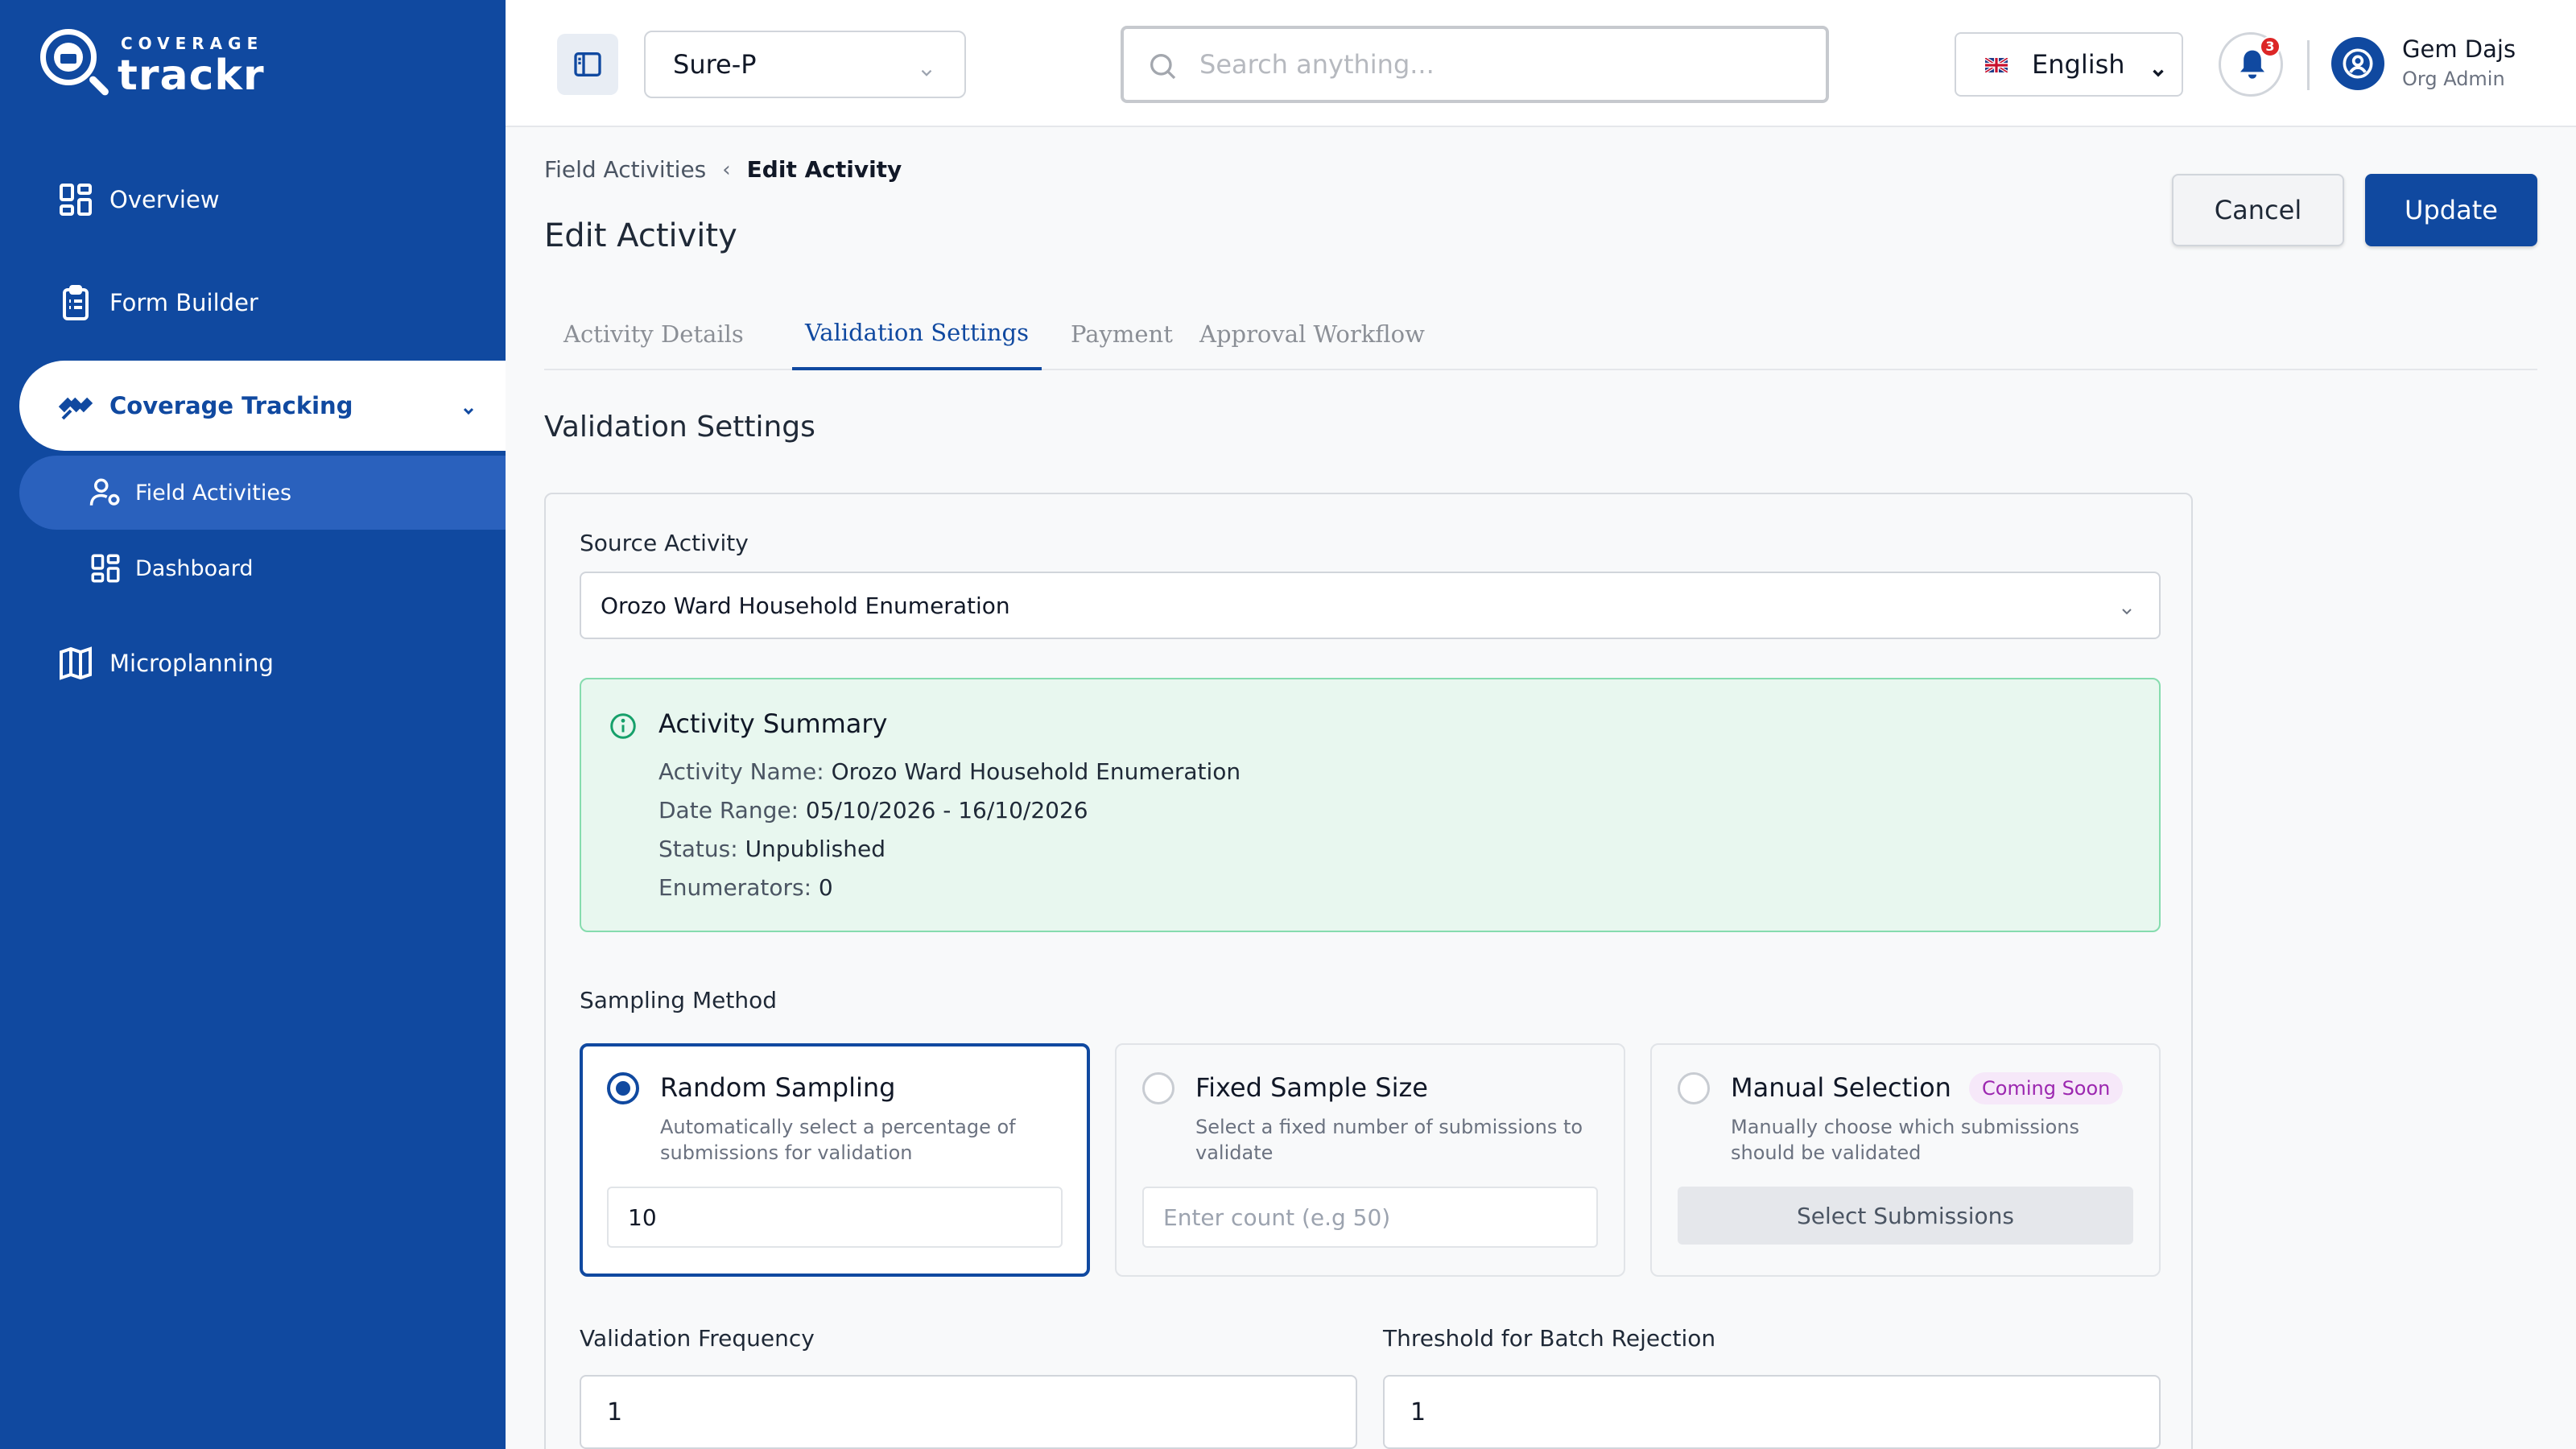 This screenshot has width=2576, height=1449. What do you see at coordinates (640, 235) in the screenshot?
I see `page-title: Edit Activity` at bounding box center [640, 235].